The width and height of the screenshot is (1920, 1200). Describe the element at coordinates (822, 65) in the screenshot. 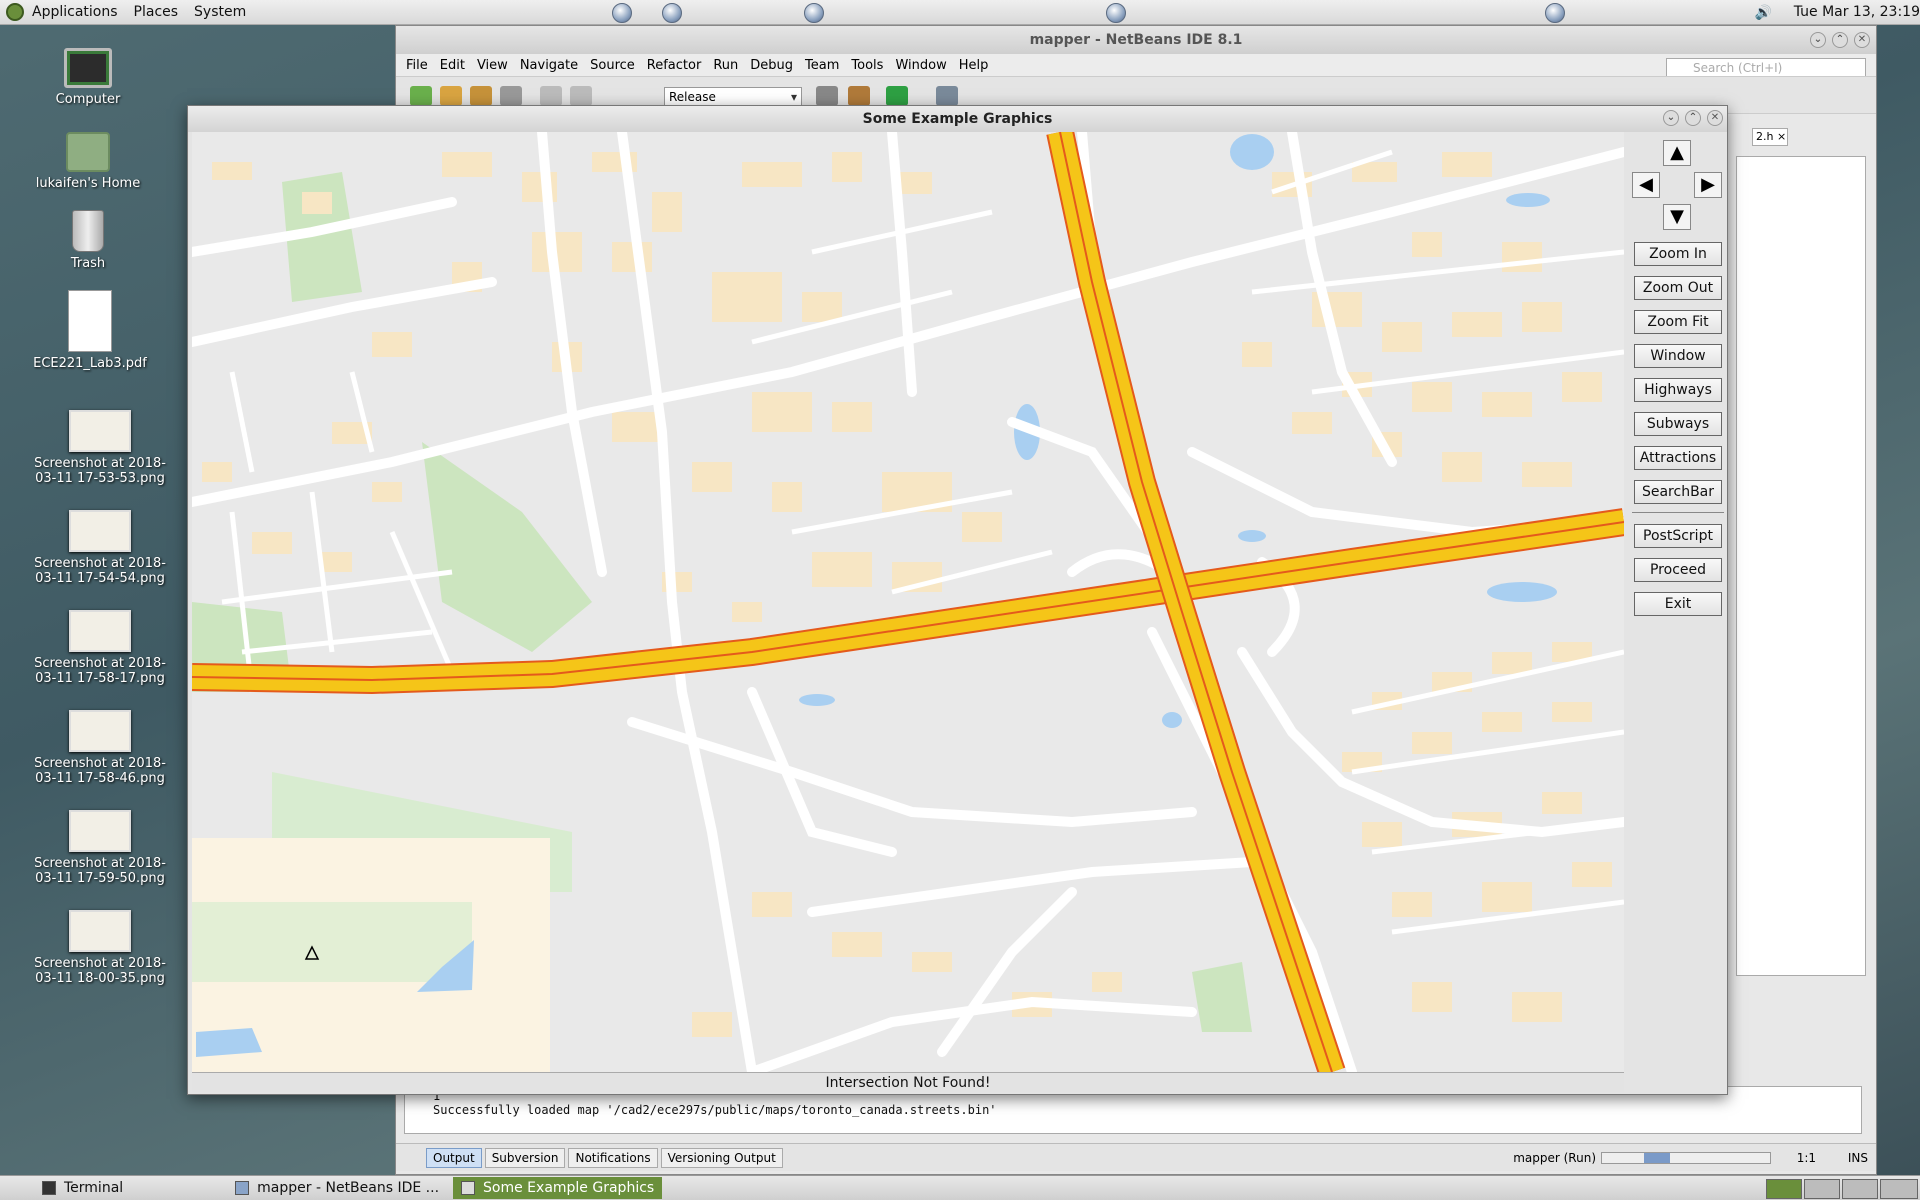

I see `menu-team: Team` at that location.